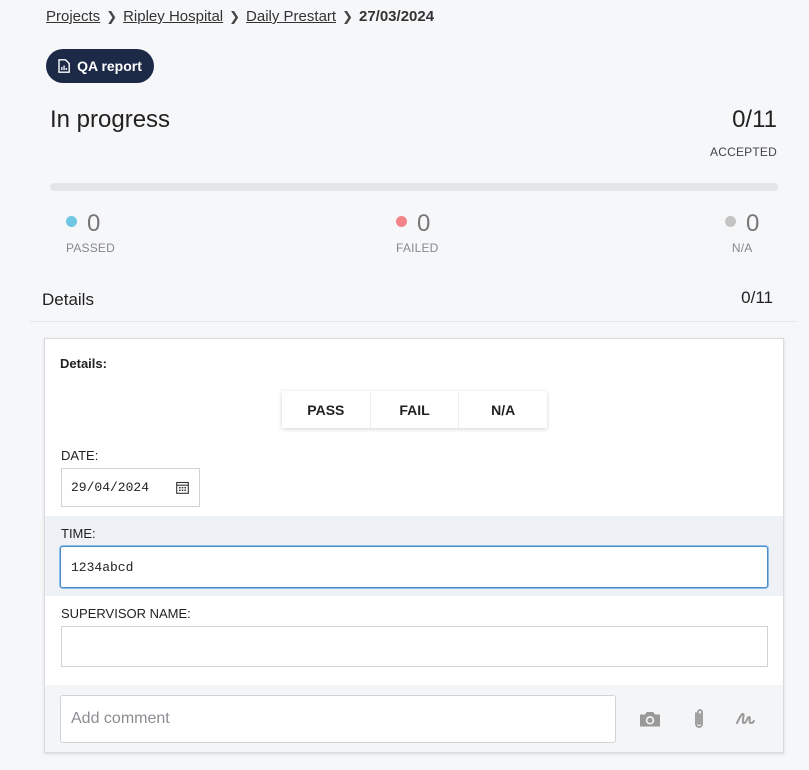 The width and height of the screenshot is (809, 770). What do you see at coordinates (413, 298) in the screenshot?
I see `details-section-header: Details 0/11` at bounding box center [413, 298].